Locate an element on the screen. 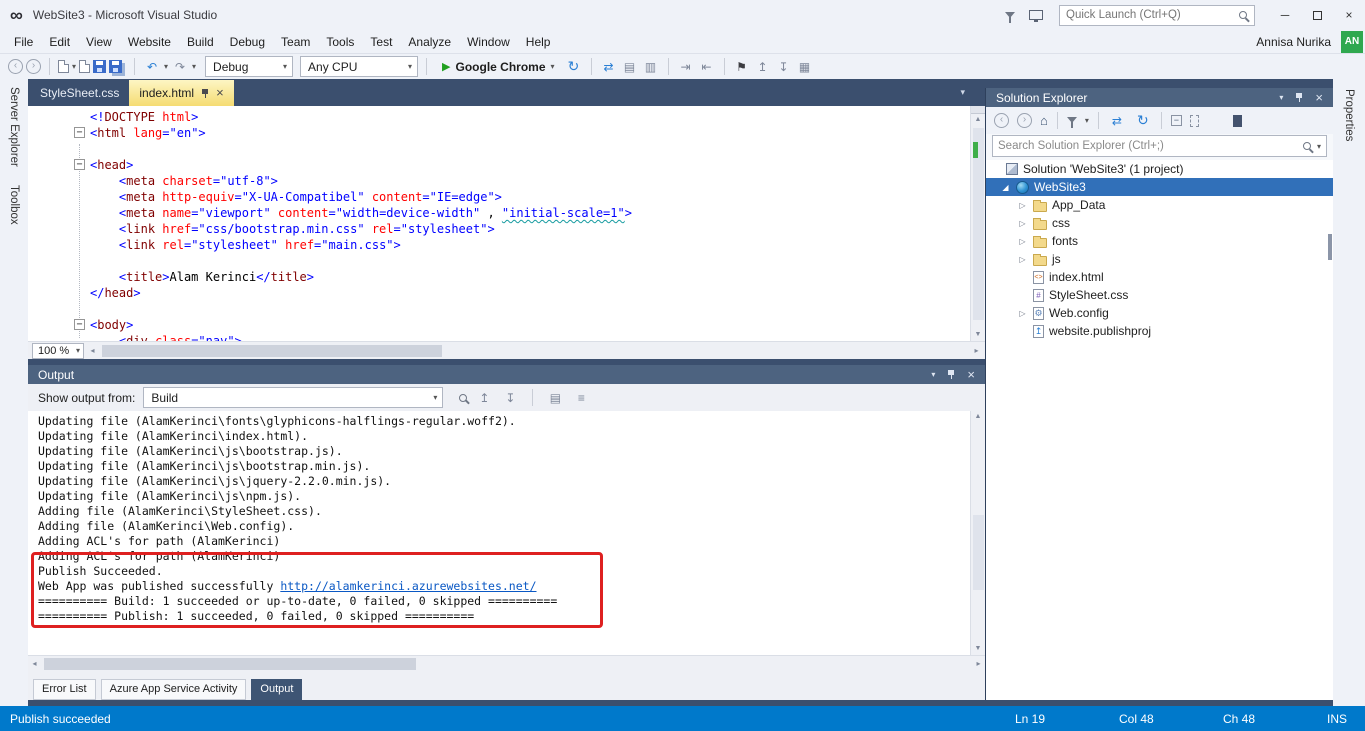 This screenshot has height=731, width=1365. sync-icon: ⇄ is located at coordinates (609, 67).